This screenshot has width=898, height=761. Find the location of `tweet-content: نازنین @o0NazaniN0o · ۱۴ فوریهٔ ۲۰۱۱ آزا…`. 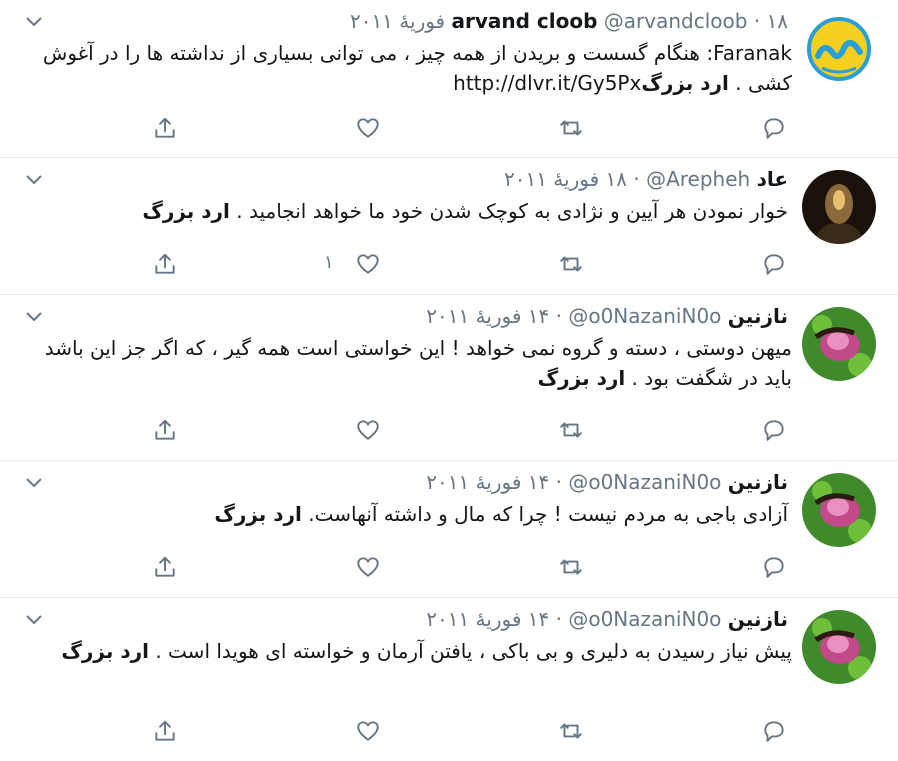

tweet-content: نازنین @o0NazaniN0o · ۱۴ فوریهٔ ۲۰۱۱ آزا… is located at coordinates (404, 498).